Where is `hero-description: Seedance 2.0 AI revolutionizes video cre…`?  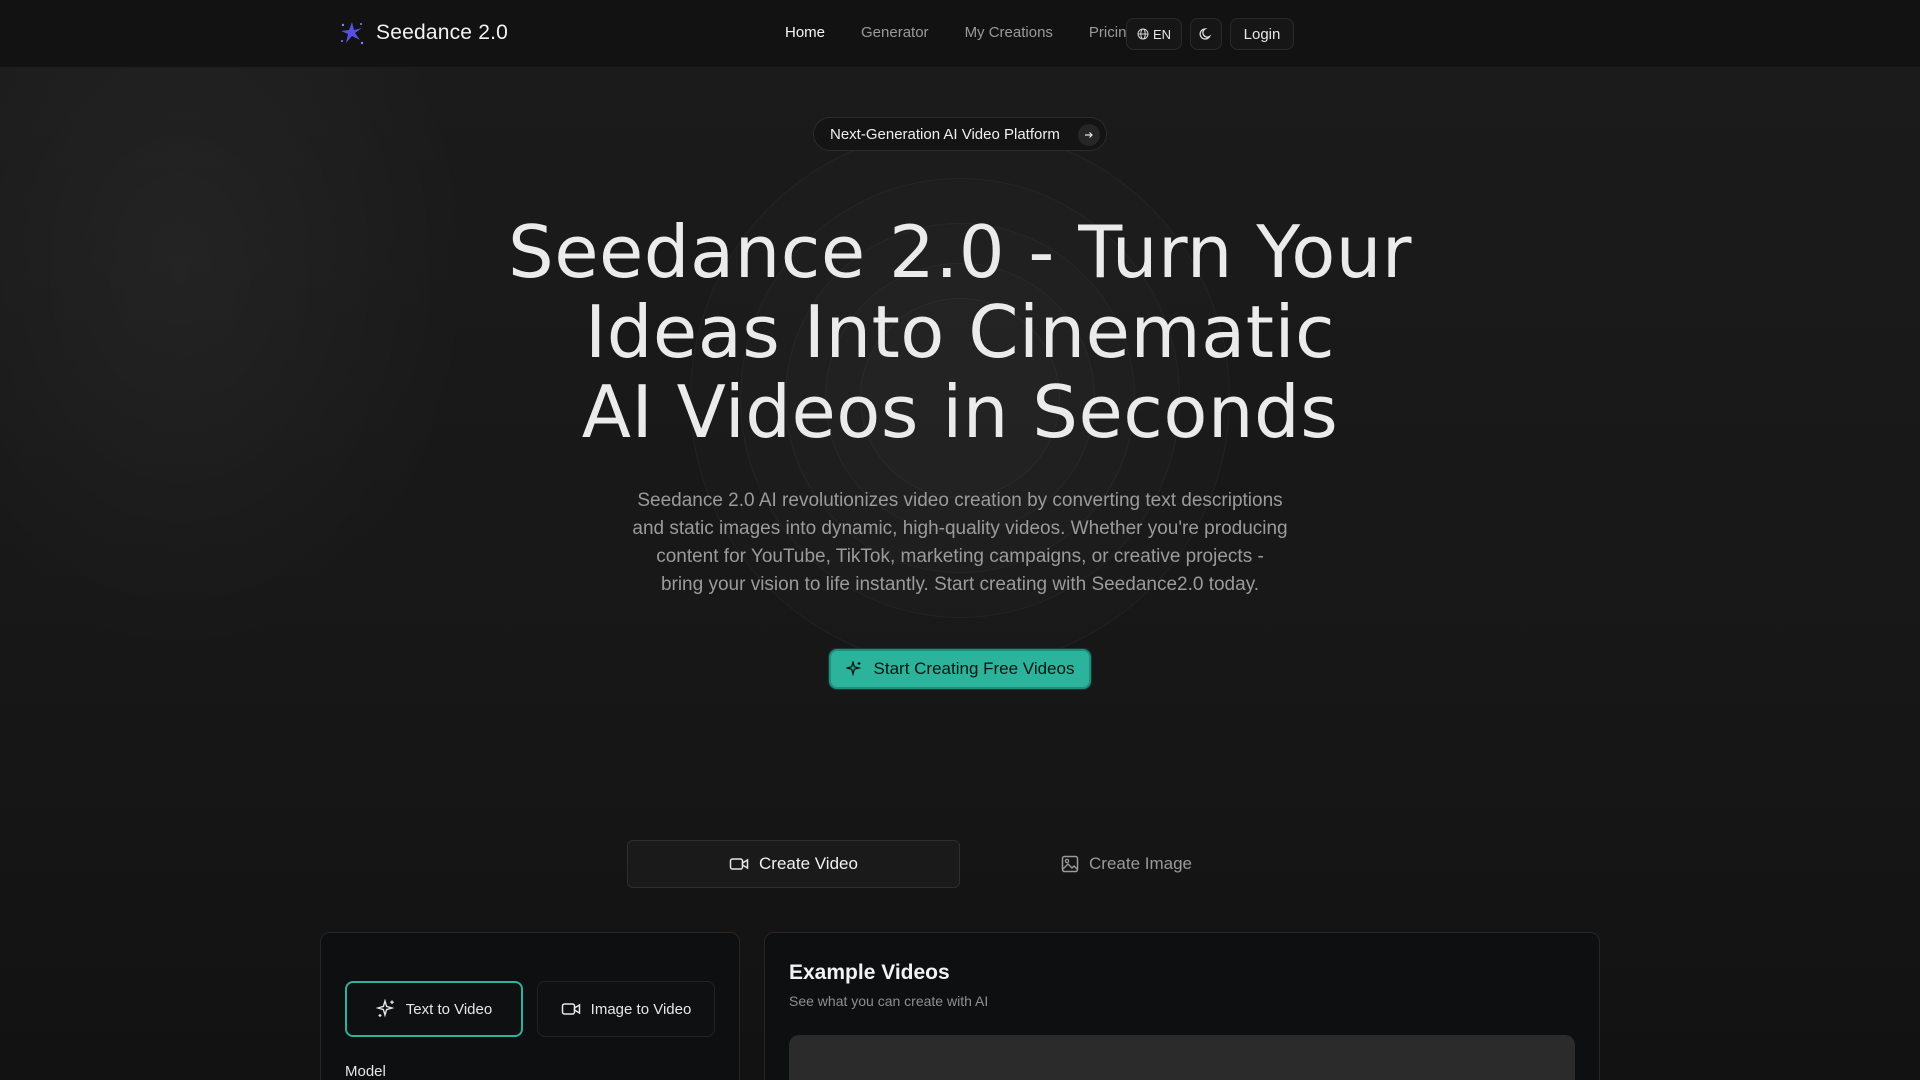
hero-description: Seedance 2.0 AI revolutionizes video cre… is located at coordinates (960, 543).